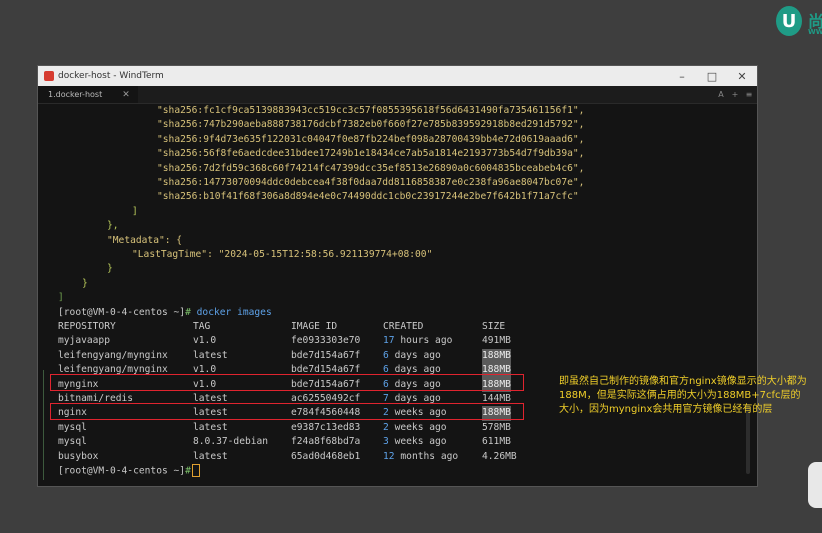  I want to click on window-title: docker-host - WindTerm, so click(111, 76).